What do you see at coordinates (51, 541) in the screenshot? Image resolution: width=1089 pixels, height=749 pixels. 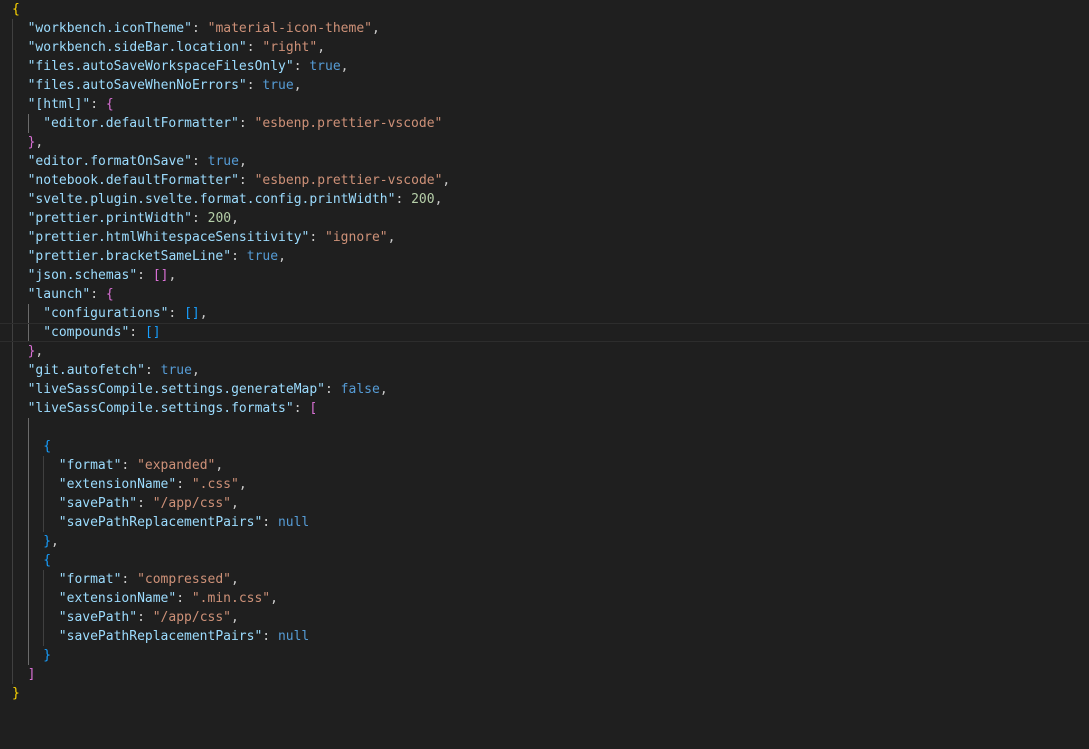 I see `code-line-content: },` at bounding box center [51, 541].